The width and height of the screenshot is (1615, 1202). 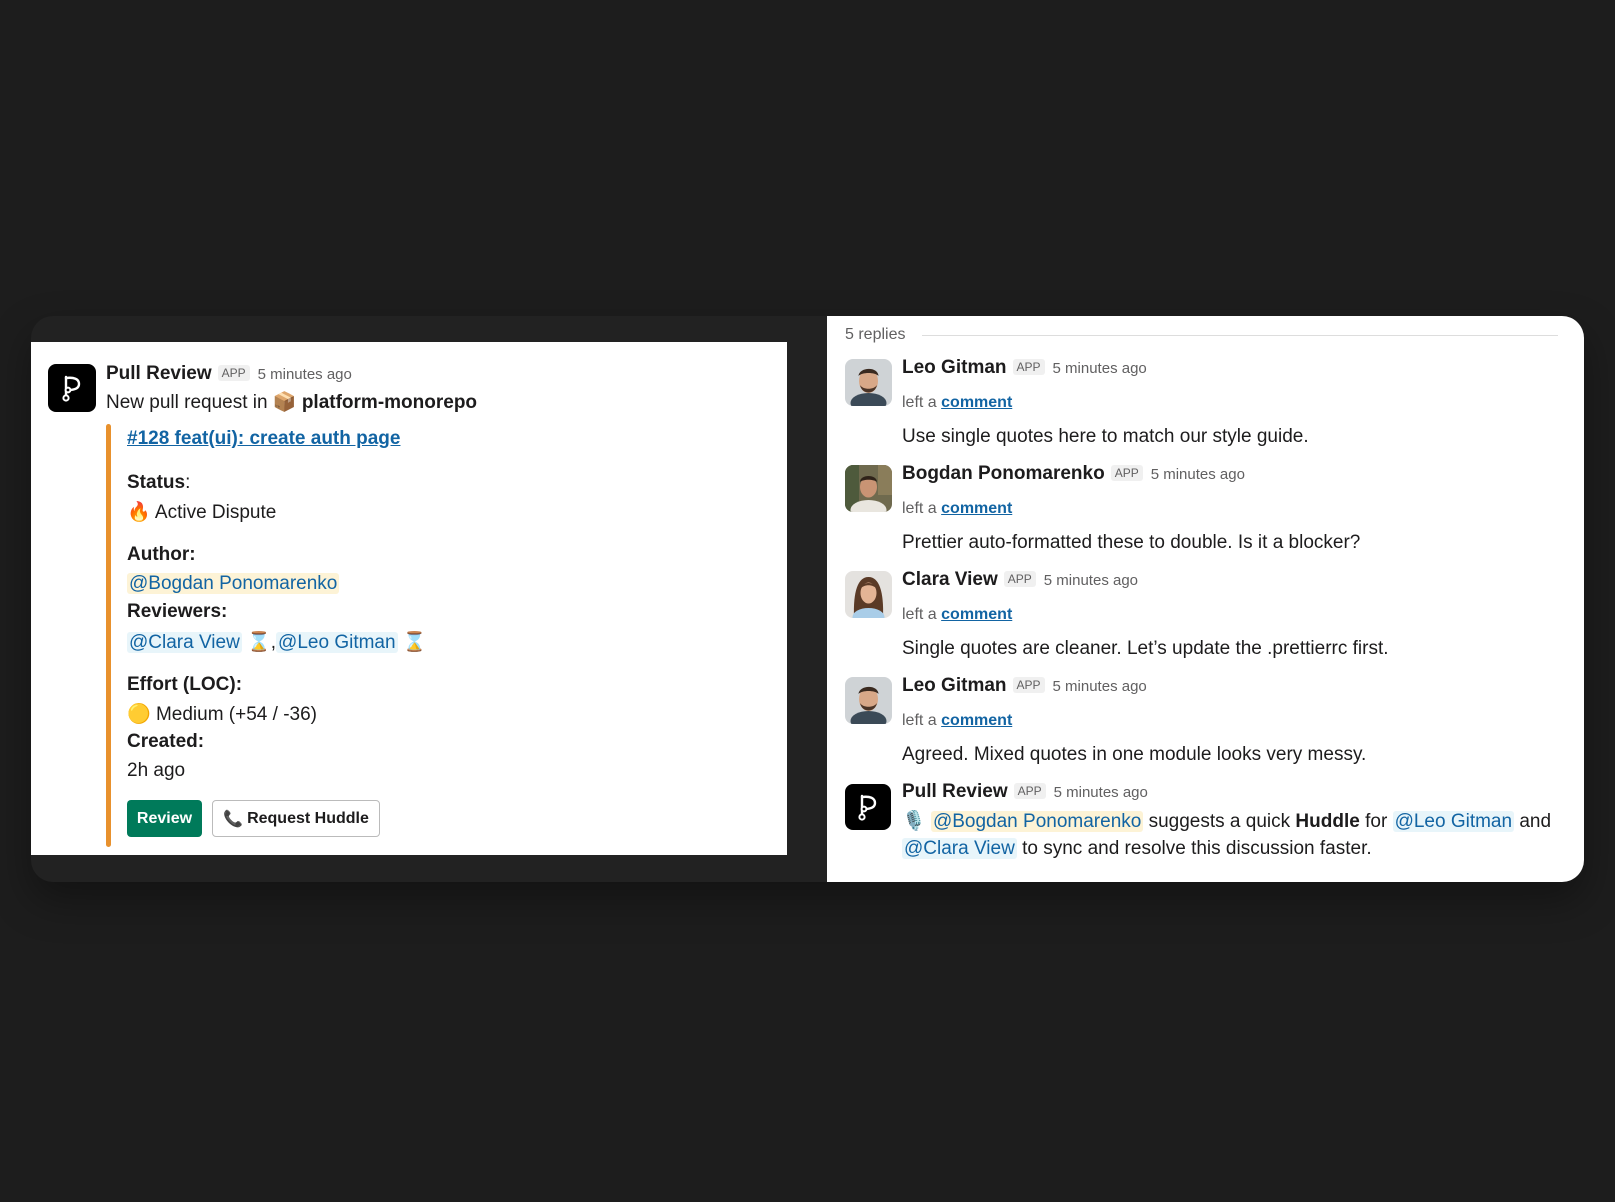 I want to click on status-value: Active Dispute, so click(x=215, y=512).